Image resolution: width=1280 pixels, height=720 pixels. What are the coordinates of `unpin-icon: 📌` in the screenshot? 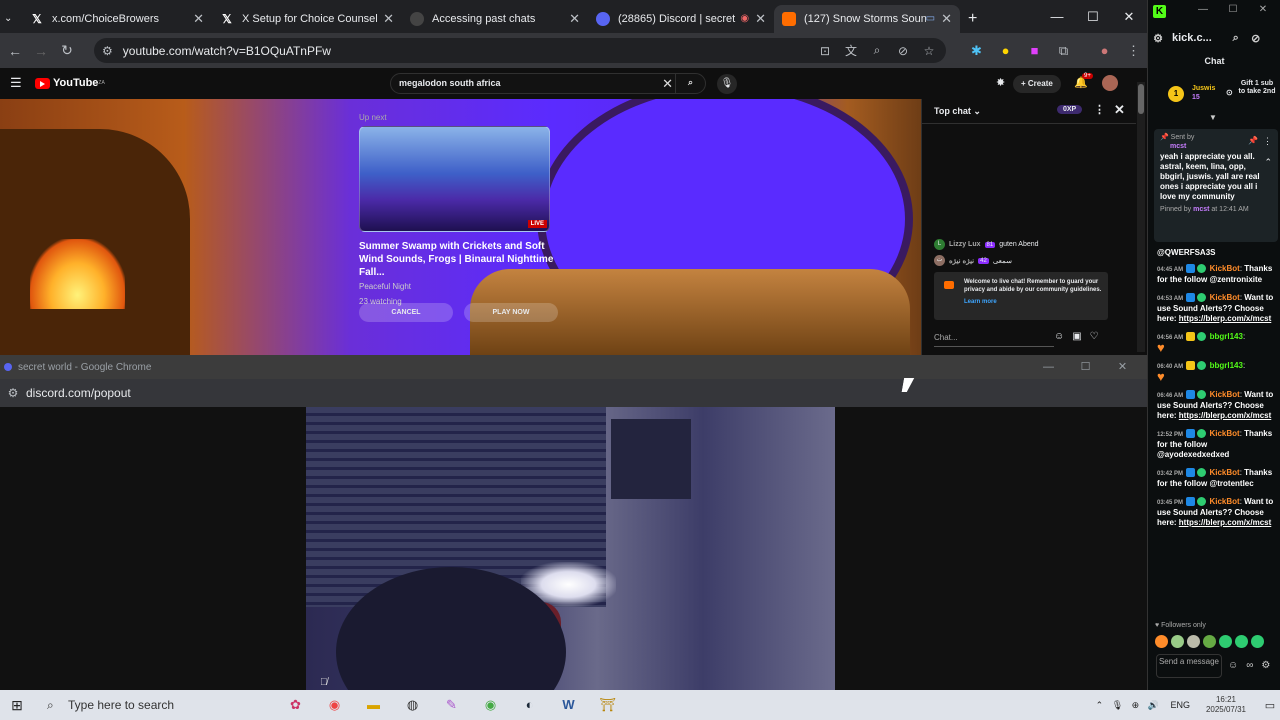 It's located at (1253, 140).